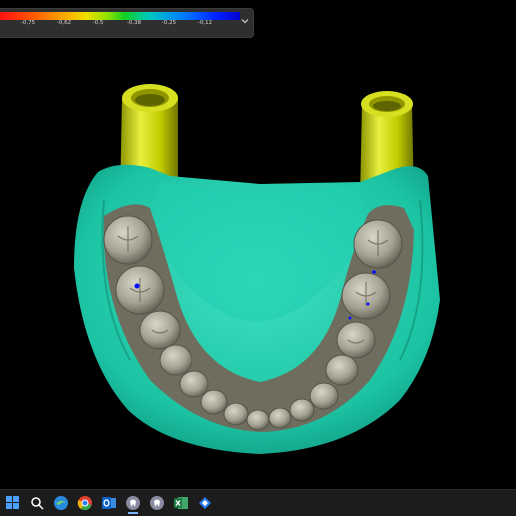 The width and height of the screenshot is (516, 516). I want to click on dental-cad-2-button, so click(157, 503).